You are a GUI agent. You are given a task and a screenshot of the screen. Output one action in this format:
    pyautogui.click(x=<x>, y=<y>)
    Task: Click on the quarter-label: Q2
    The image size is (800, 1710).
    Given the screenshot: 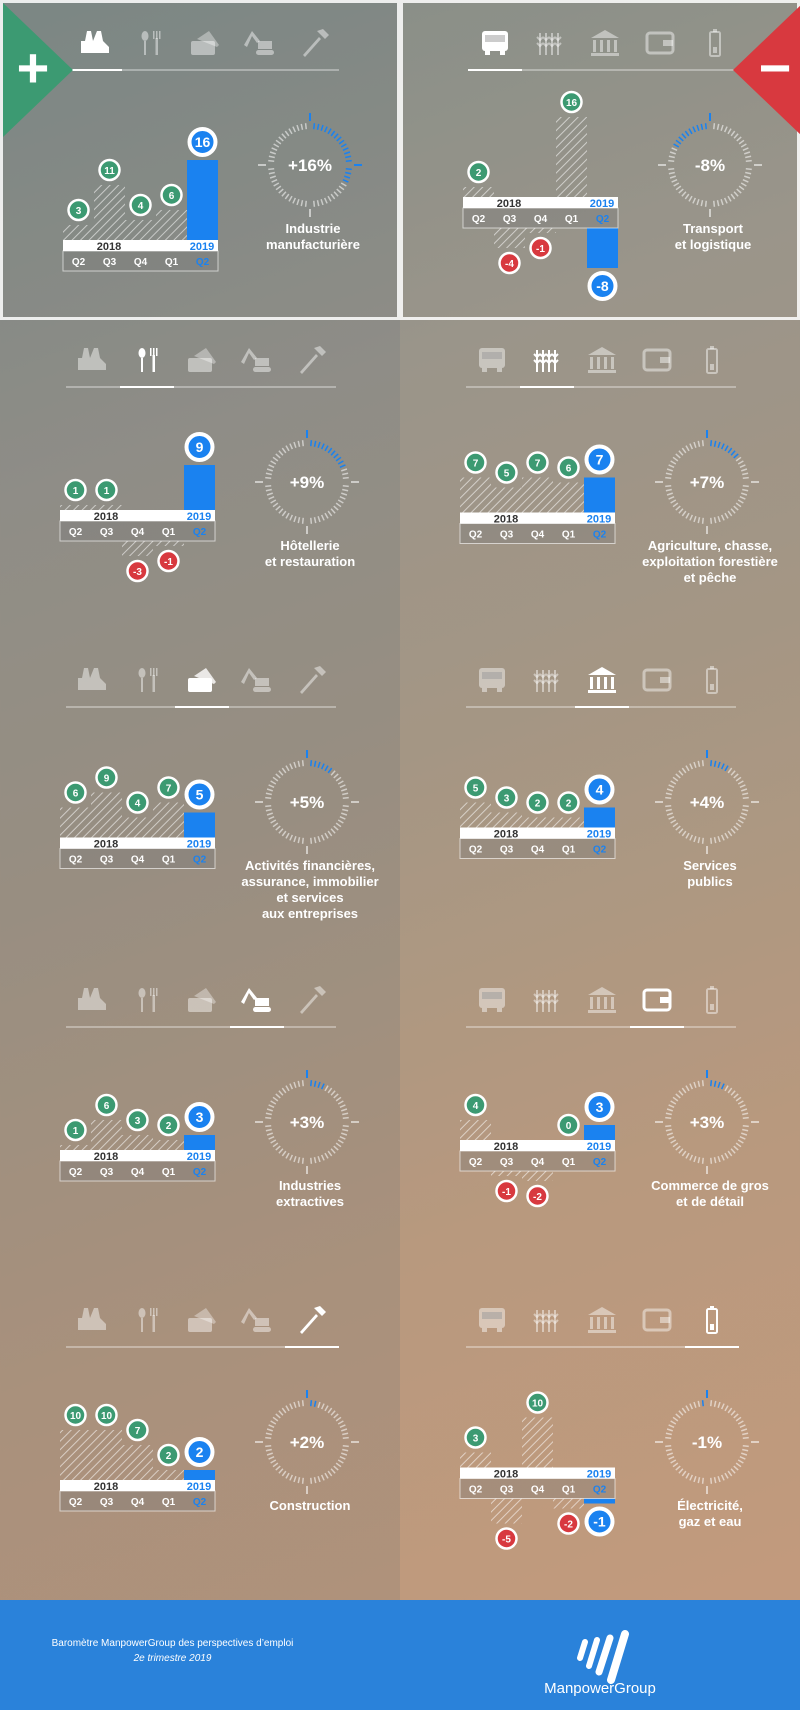 What is the action you would take?
    pyautogui.click(x=79, y=262)
    